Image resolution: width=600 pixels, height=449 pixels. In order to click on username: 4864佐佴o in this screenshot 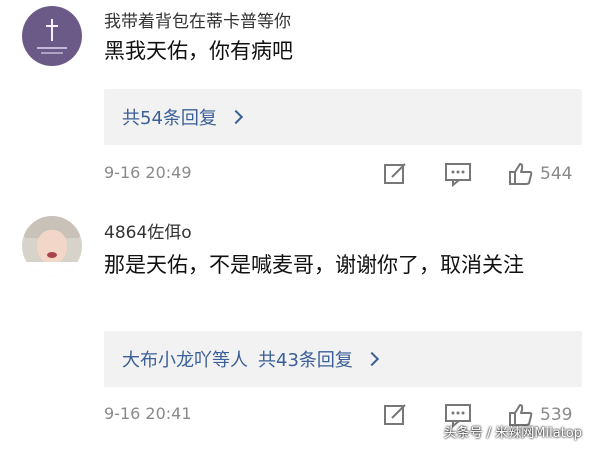, I will do `click(148, 230)`.